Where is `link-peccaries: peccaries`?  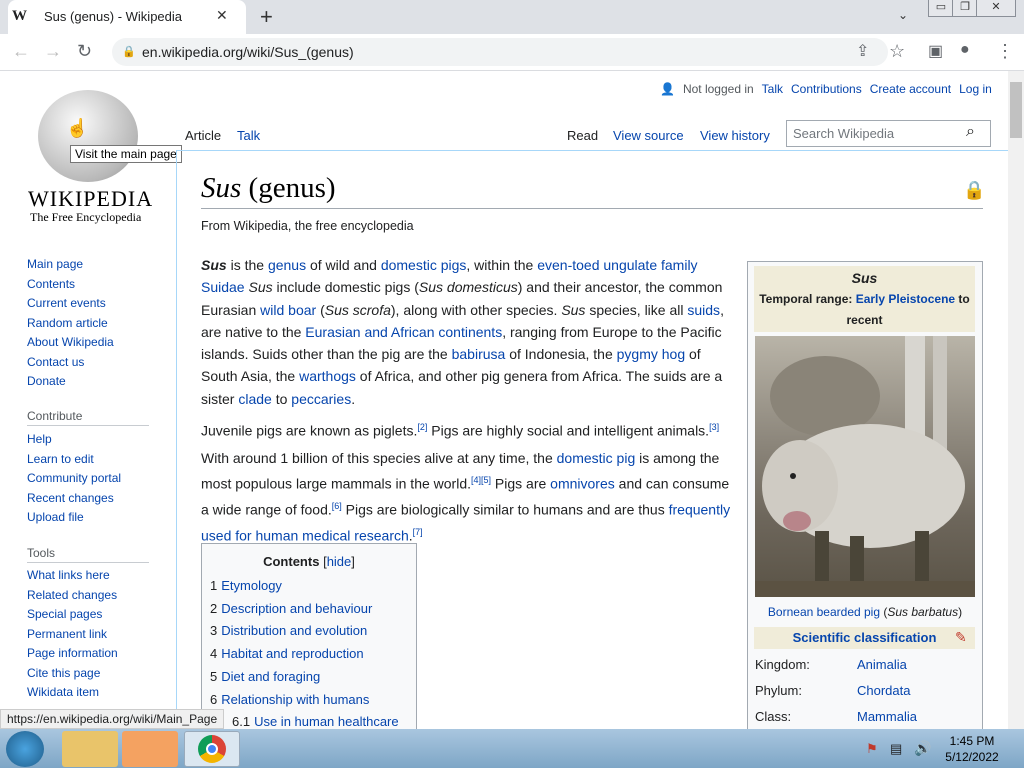 link-peccaries: peccaries is located at coordinates (321, 399).